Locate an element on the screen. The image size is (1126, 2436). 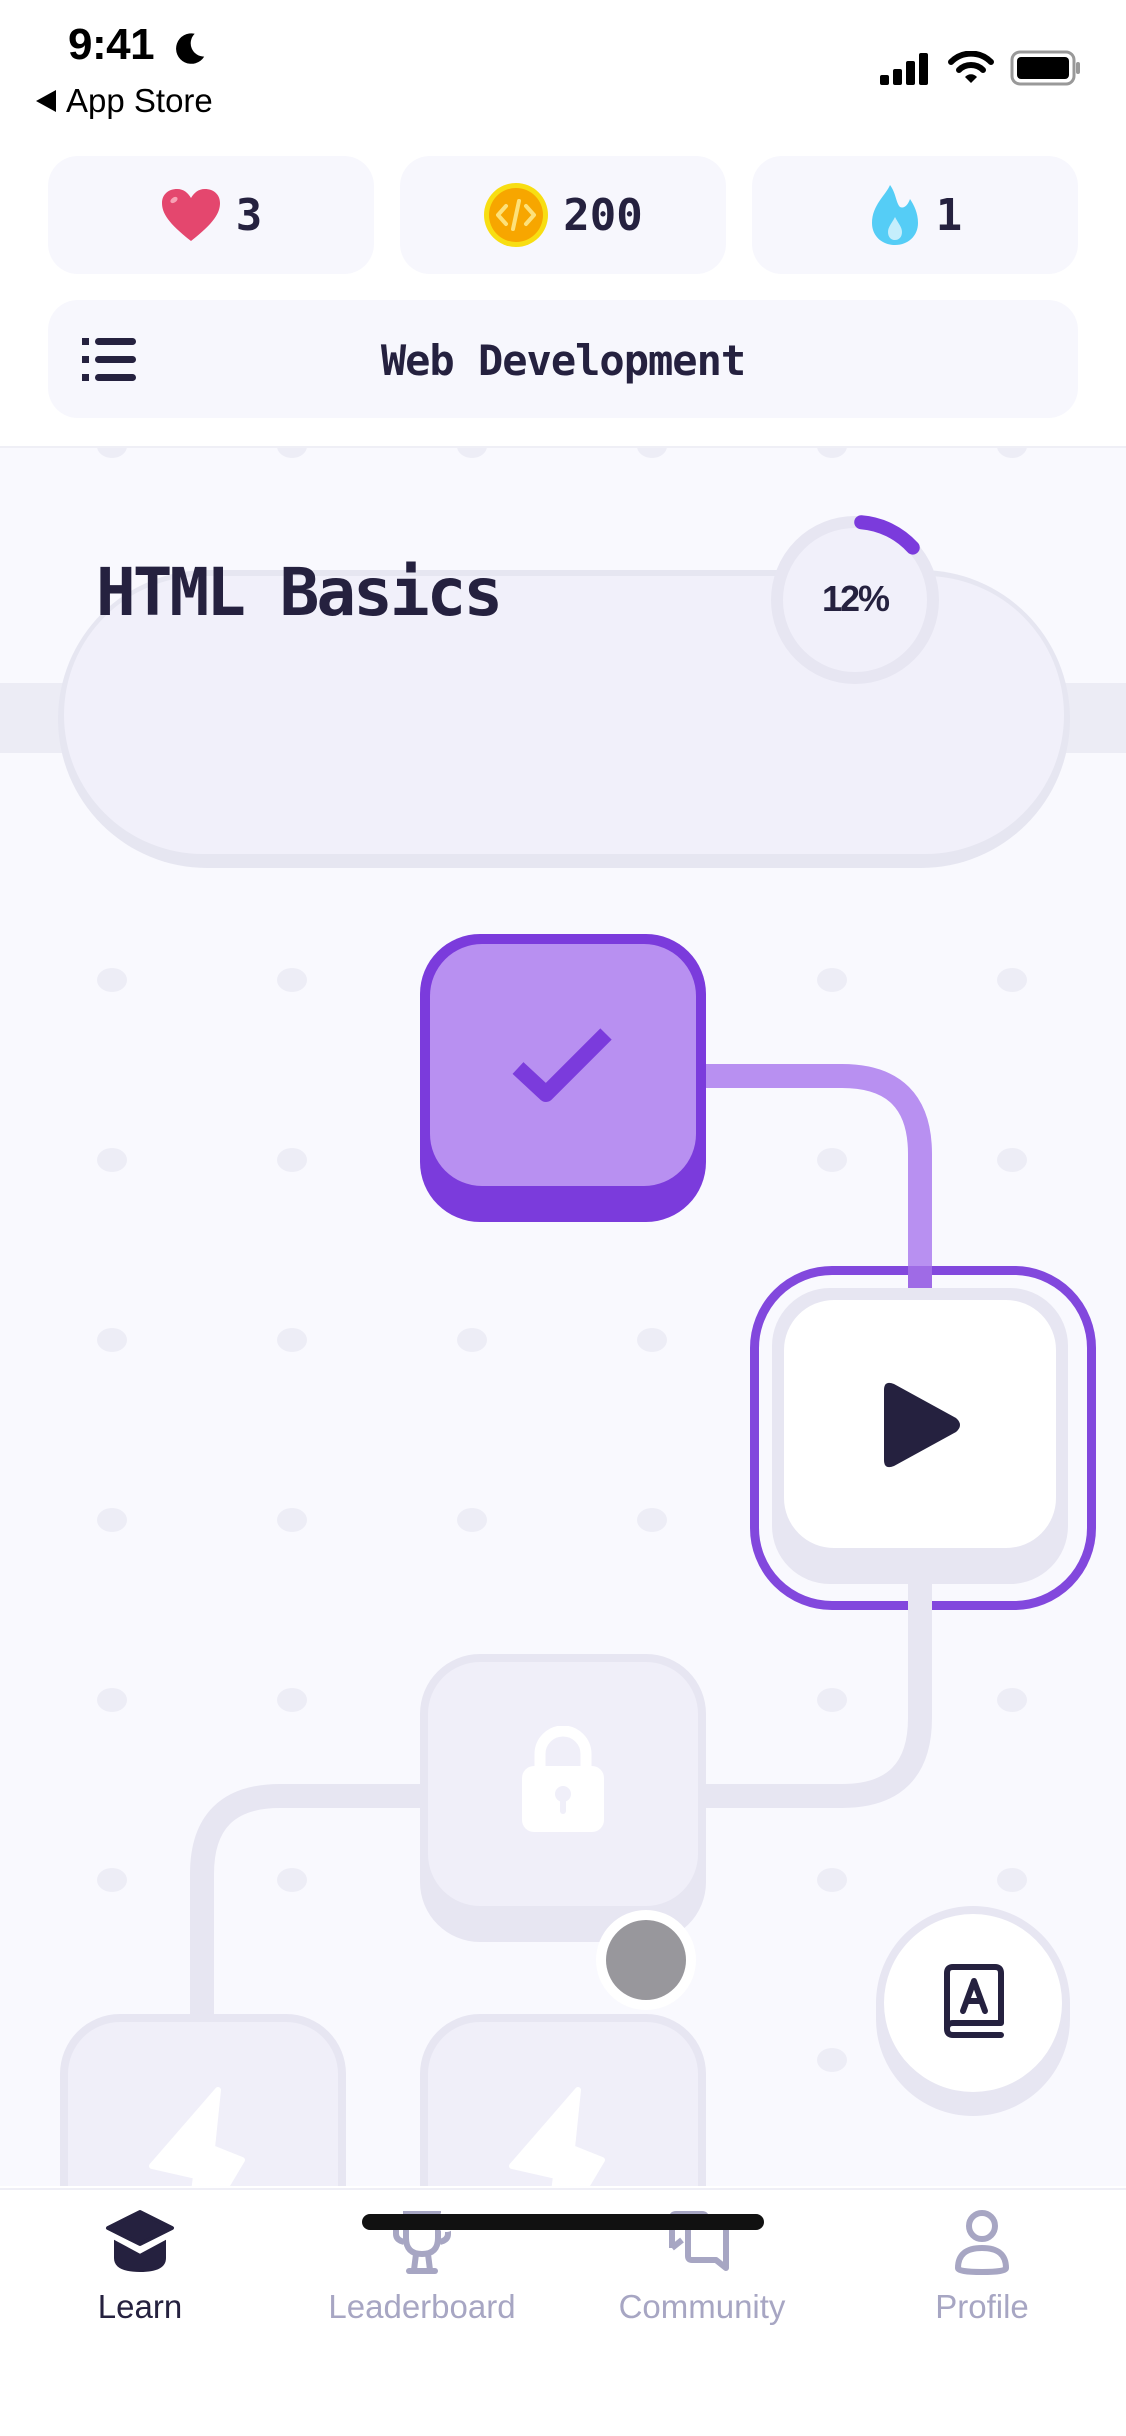
coins-value: 200 is located at coordinates (603, 215).